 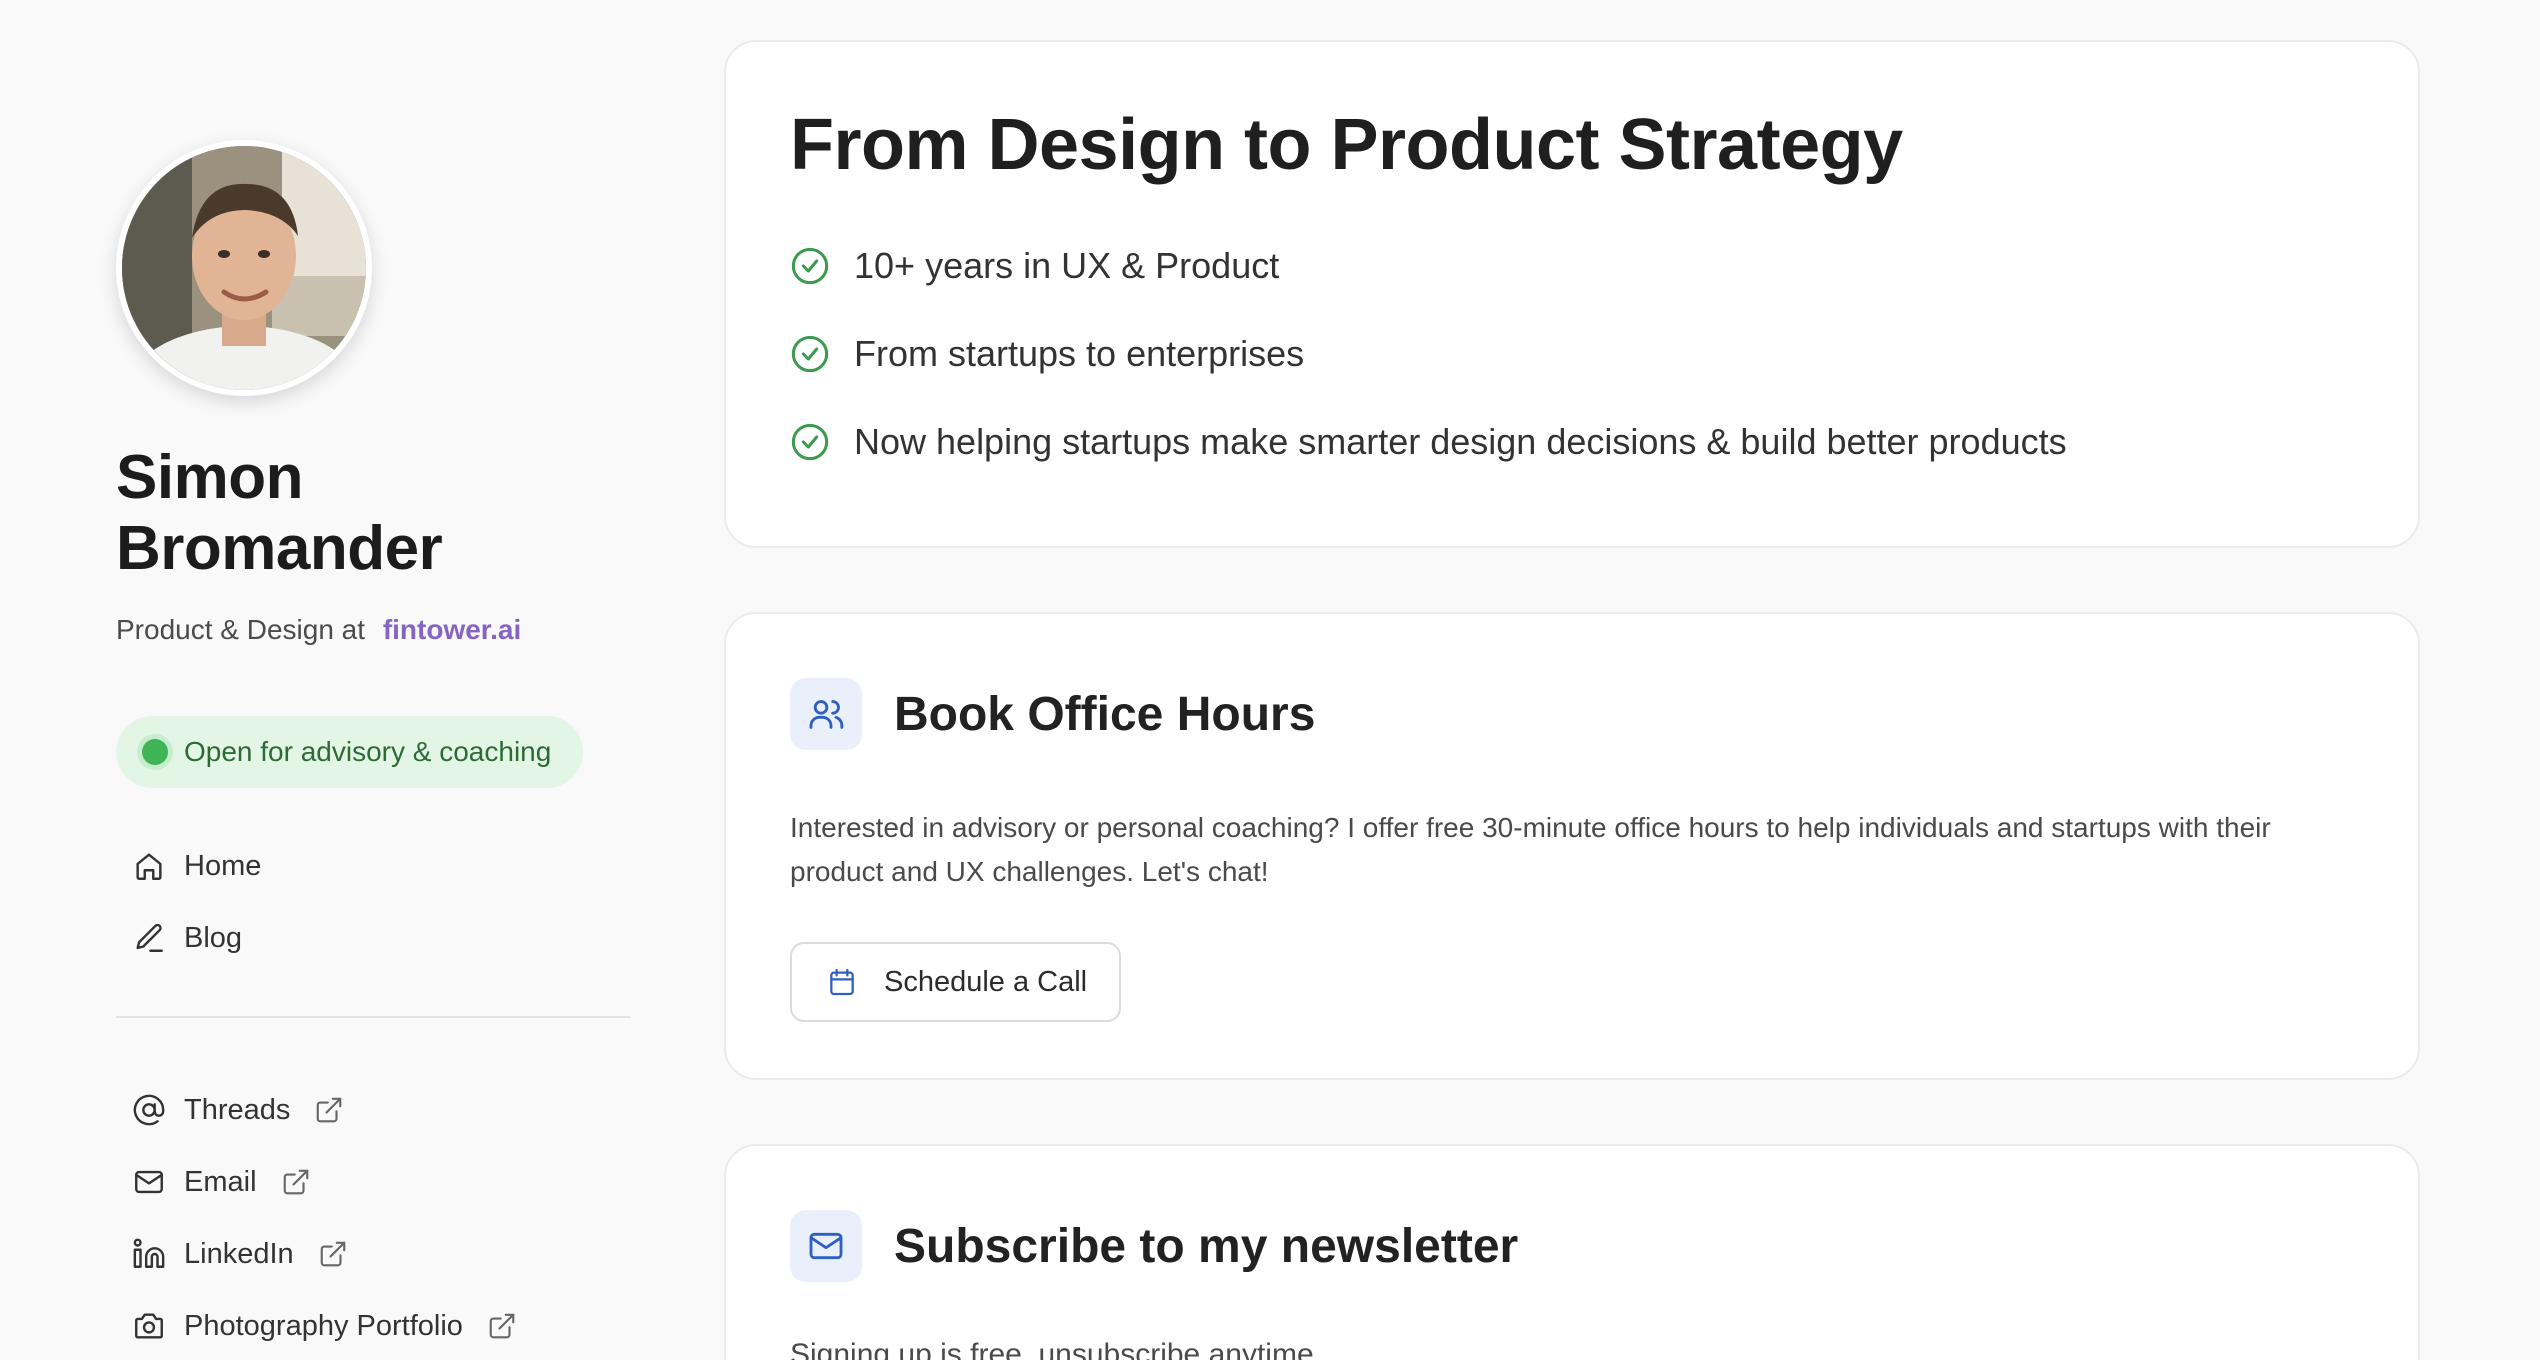 I want to click on hero-point: From startups to enterprises, so click(x=1572, y=354).